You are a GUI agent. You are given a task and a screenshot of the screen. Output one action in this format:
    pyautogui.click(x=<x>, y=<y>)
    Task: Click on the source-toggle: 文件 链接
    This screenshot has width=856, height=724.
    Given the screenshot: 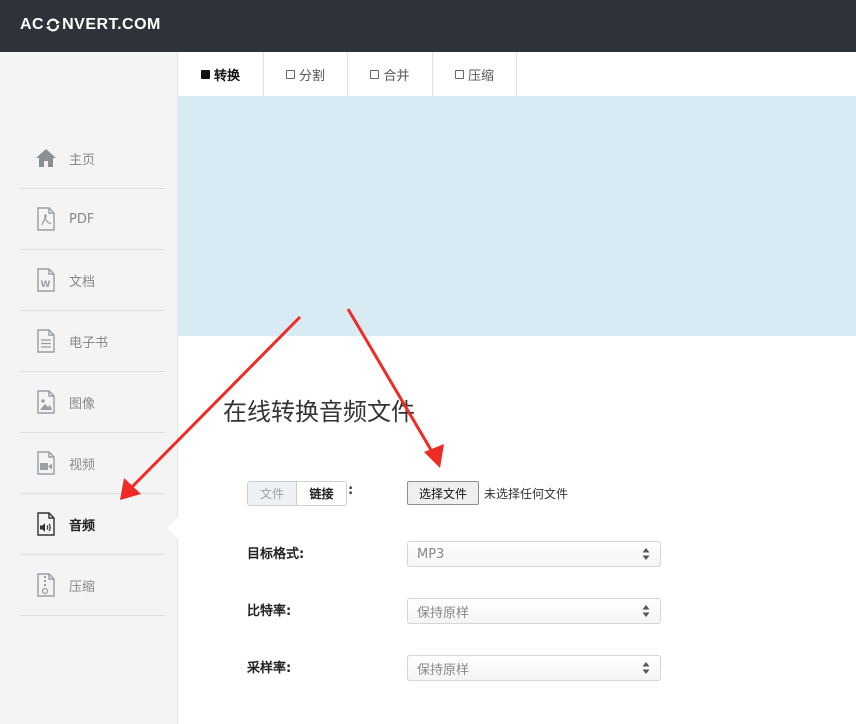 What is the action you would take?
    pyautogui.click(x=297, y=493)
    